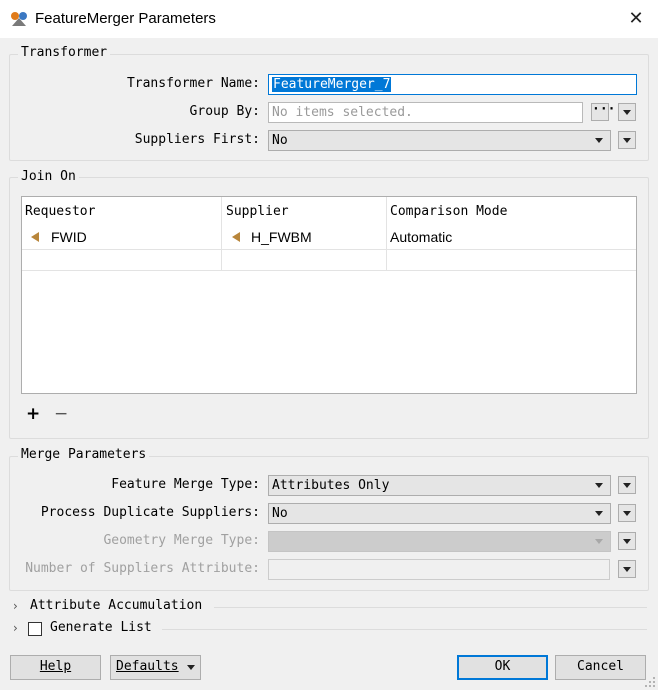 The image size is (658, 690). Describe the element at coordinates (101, 627) in the screenshot. I see `generate-list-section: Generate List` at that location.